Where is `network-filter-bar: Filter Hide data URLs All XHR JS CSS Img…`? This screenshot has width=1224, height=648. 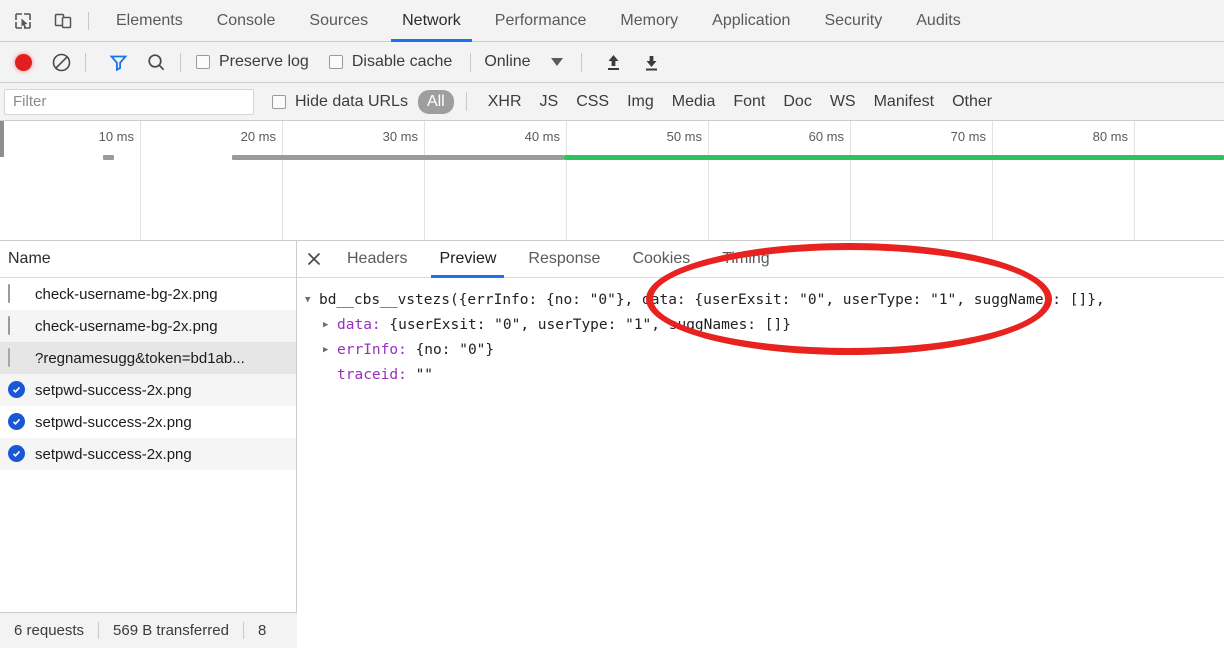
network-filter-bar: Filter Hide data URLs All XHR JS CSS Img… is located at coordinates (612, 102).